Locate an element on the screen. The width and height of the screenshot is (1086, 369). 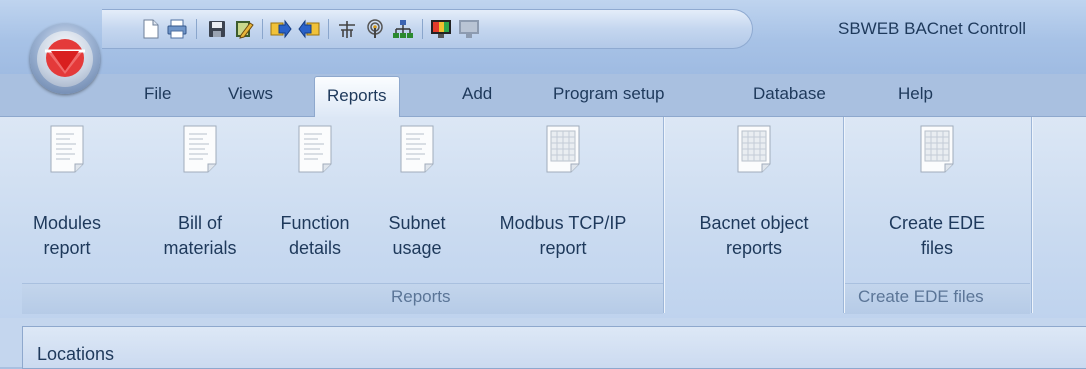
create-ede-label-2: files is located at coordinates (936, 248).